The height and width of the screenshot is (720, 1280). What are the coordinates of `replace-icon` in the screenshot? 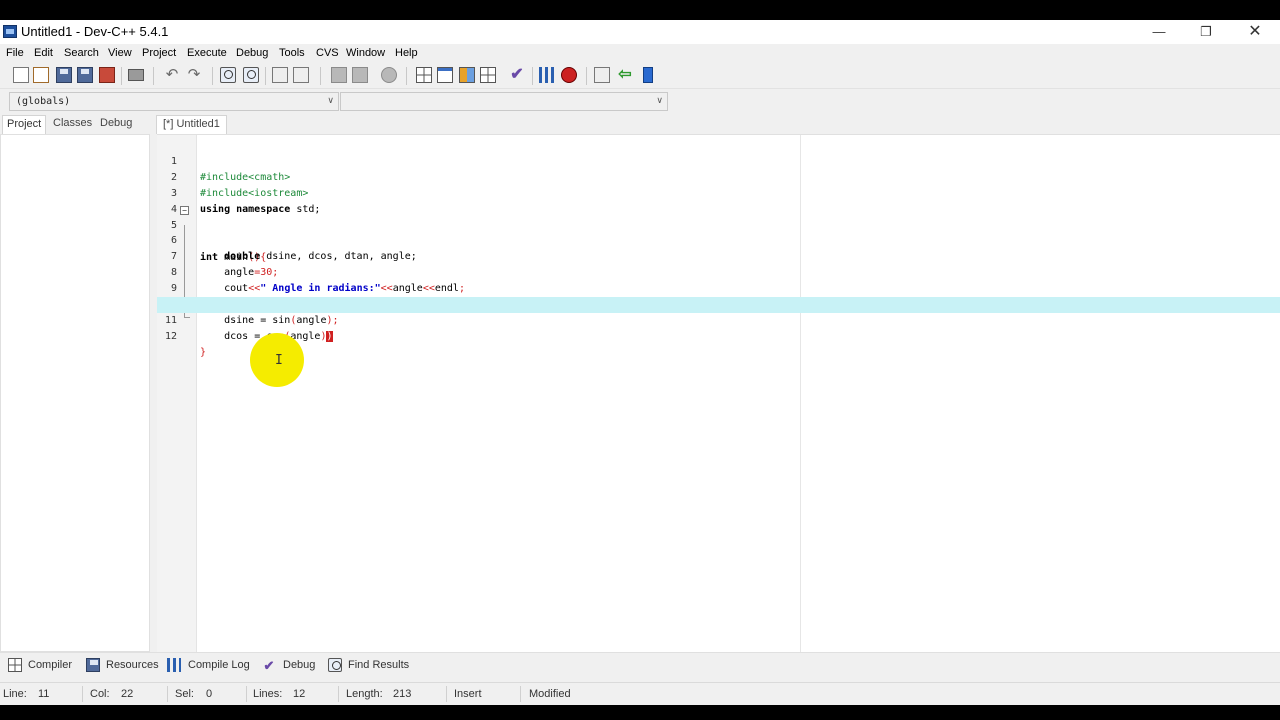 It's located at (251, 75).